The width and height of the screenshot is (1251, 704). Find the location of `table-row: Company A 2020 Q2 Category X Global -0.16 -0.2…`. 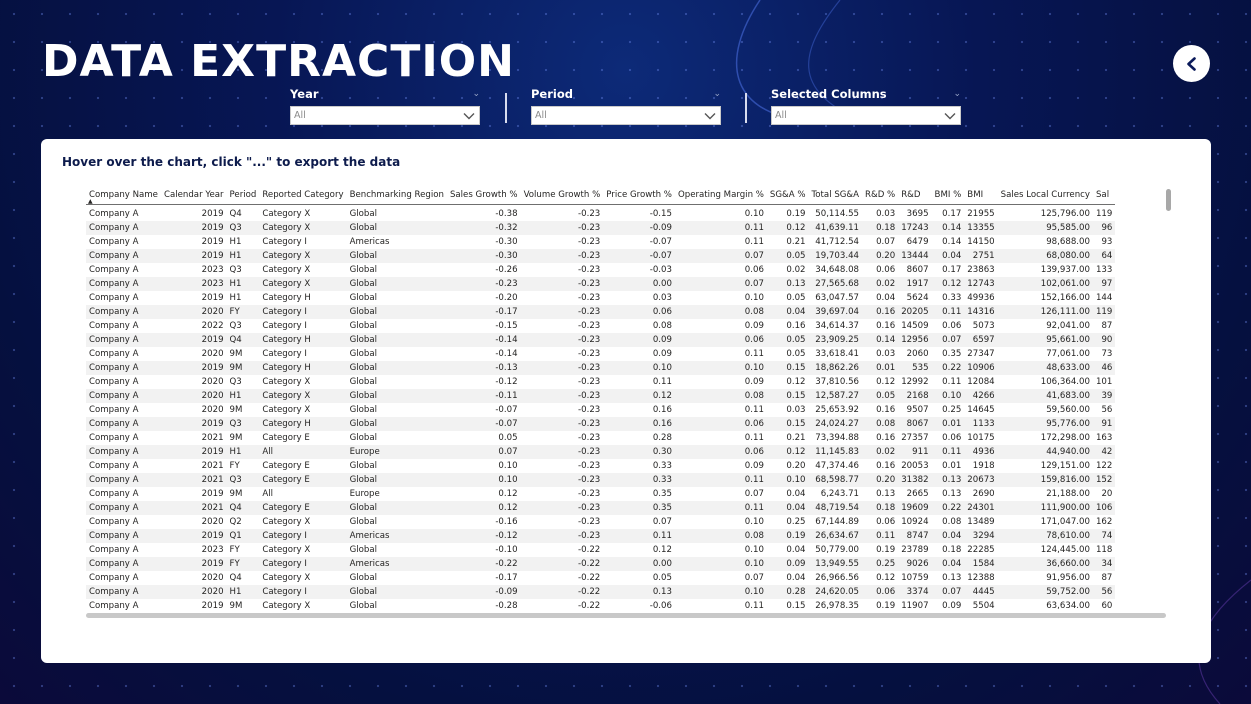

table-row: Company A 2020 Q2 Category X Global -0.16 -0.2… is located at coordinates (600, 522).